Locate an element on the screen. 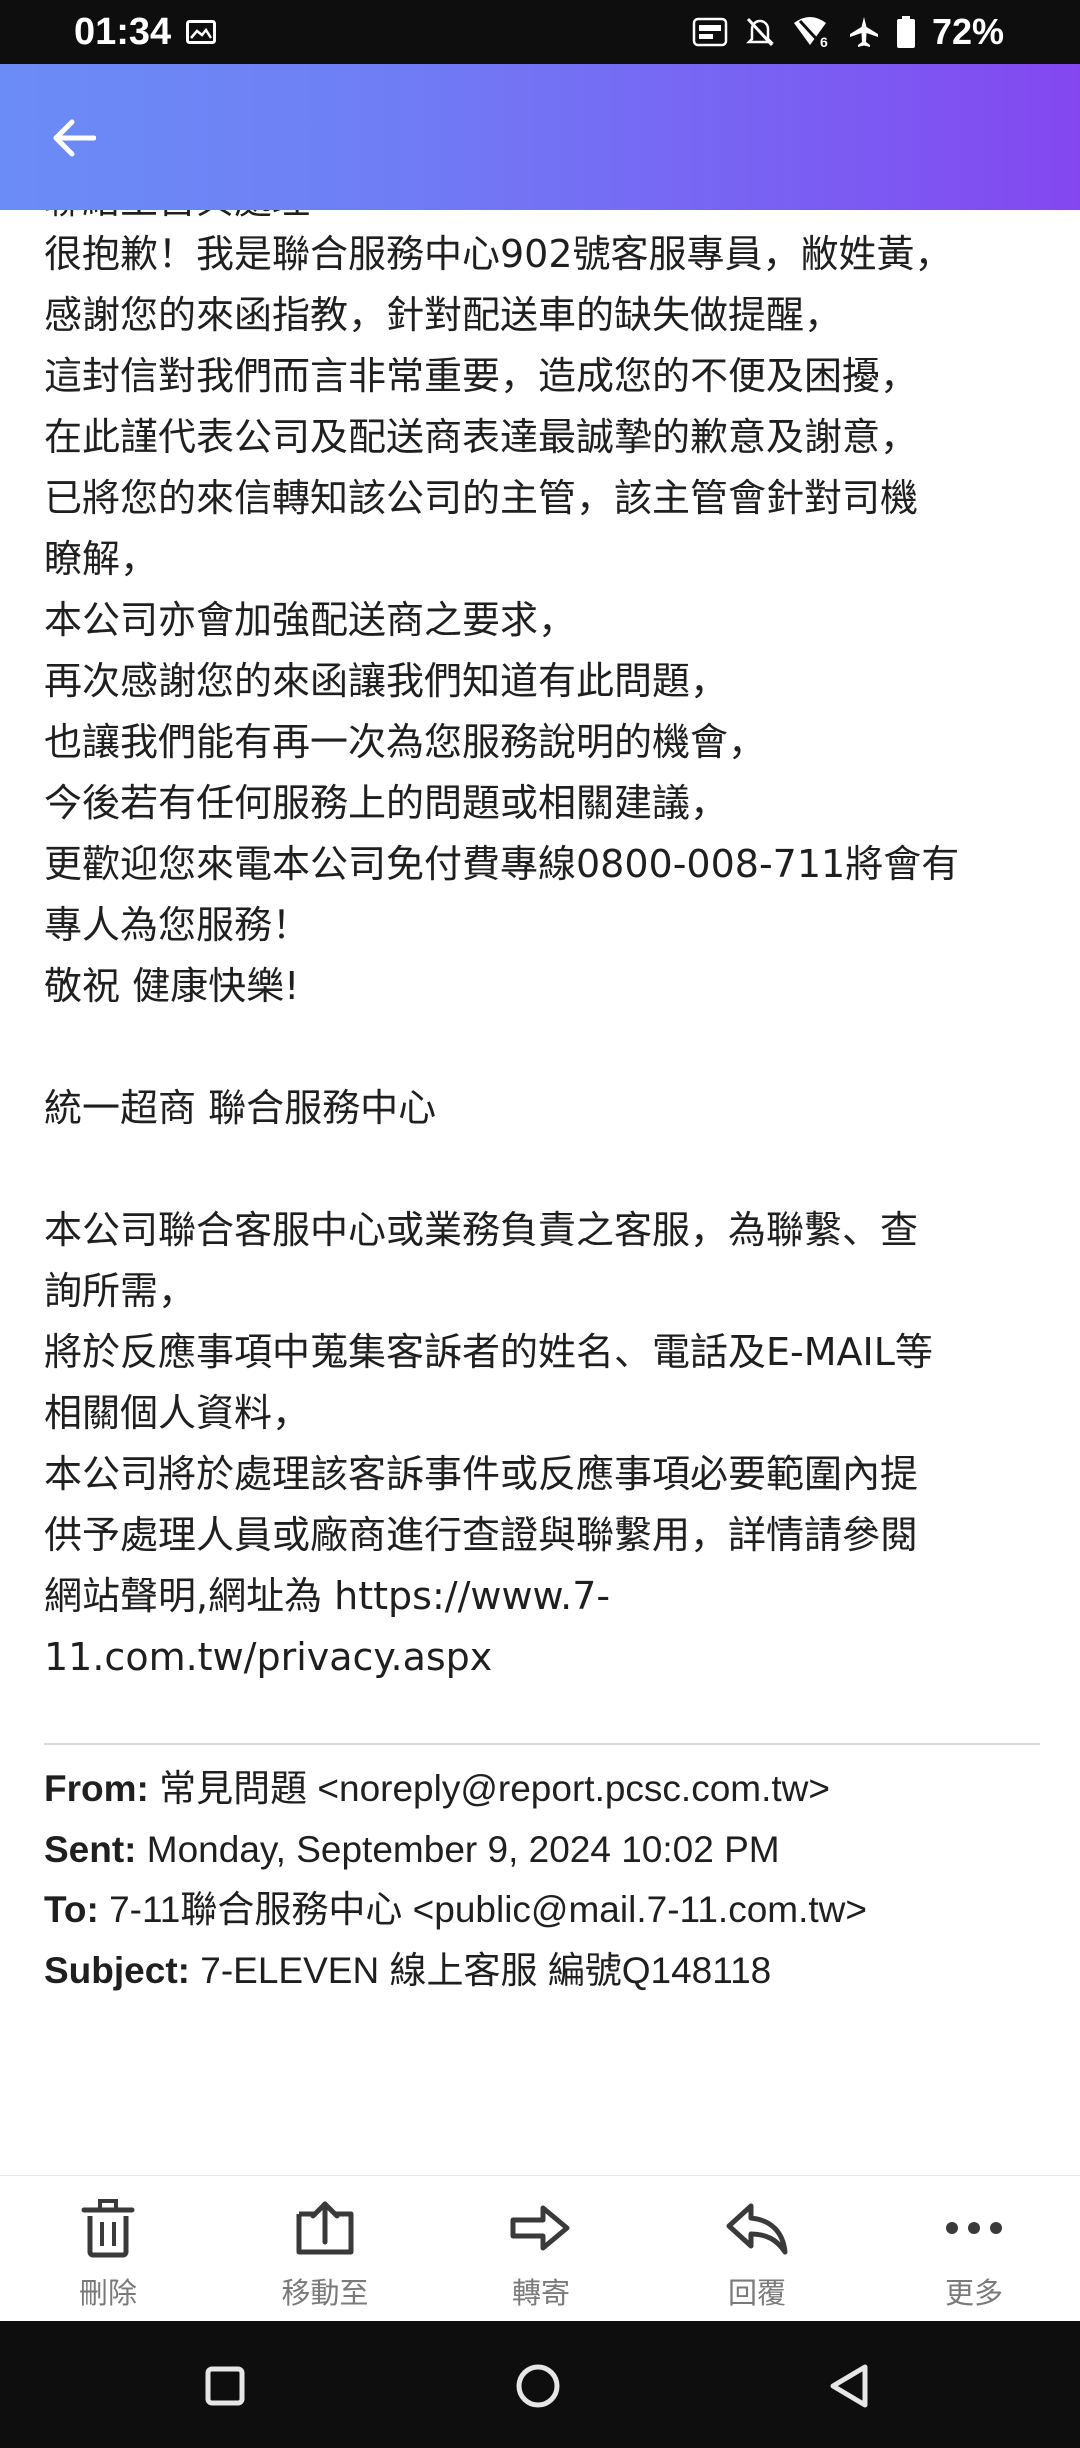 This screenshot has width=1080, height=2448. from-label: From: is located at coordinates (96, 1788).